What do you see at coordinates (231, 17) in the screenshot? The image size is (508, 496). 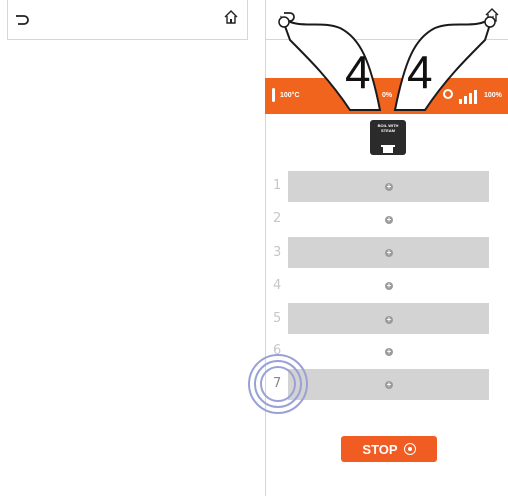 I see `home-icon` at bounding box center [231, 17].